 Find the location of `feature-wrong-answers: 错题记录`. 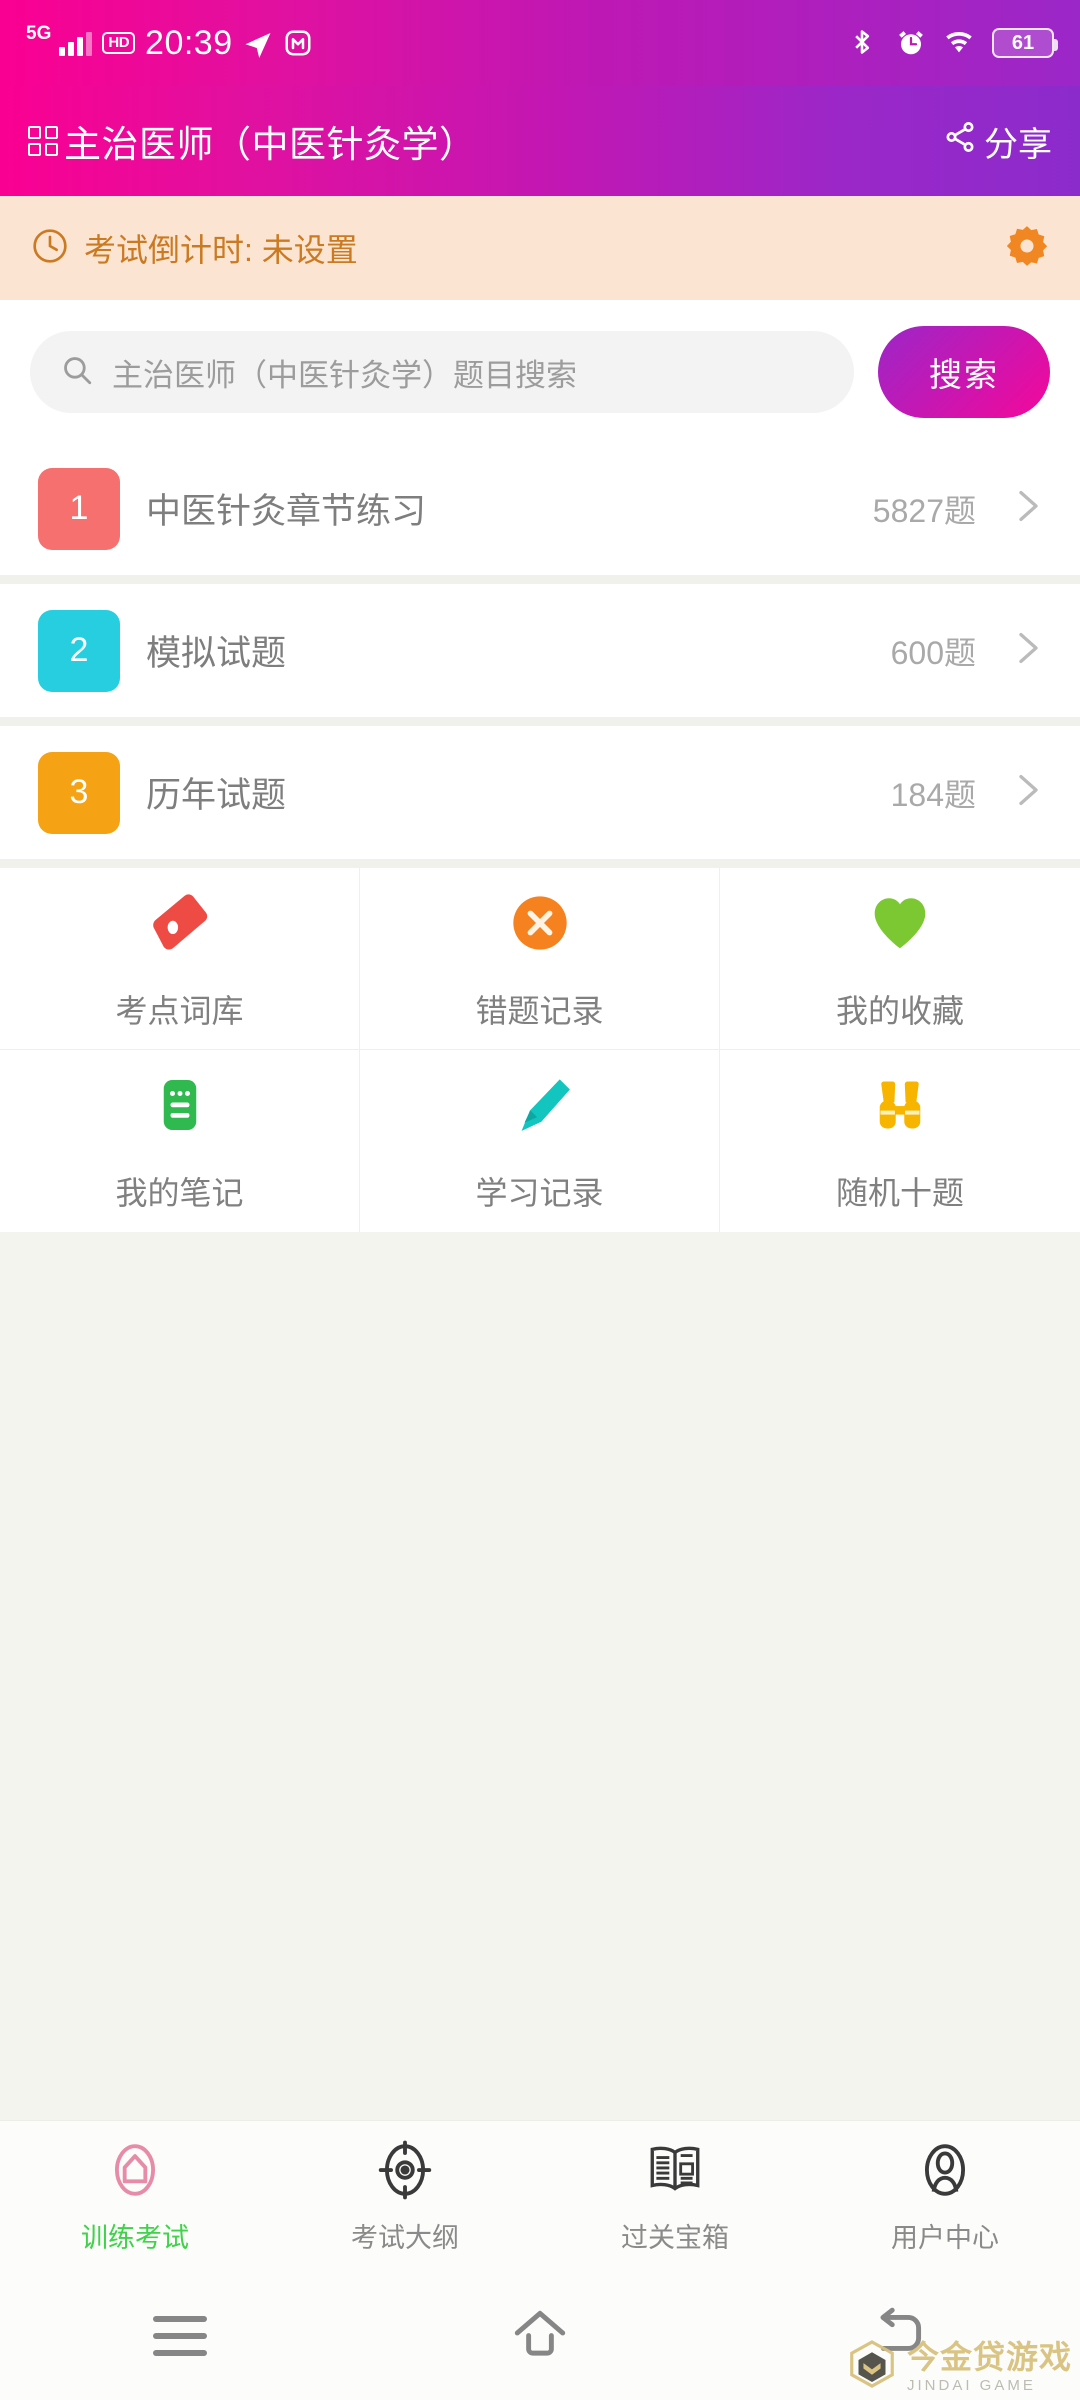

feature-wrong-answers: 错题记录 is located at coordinates (540, 959).